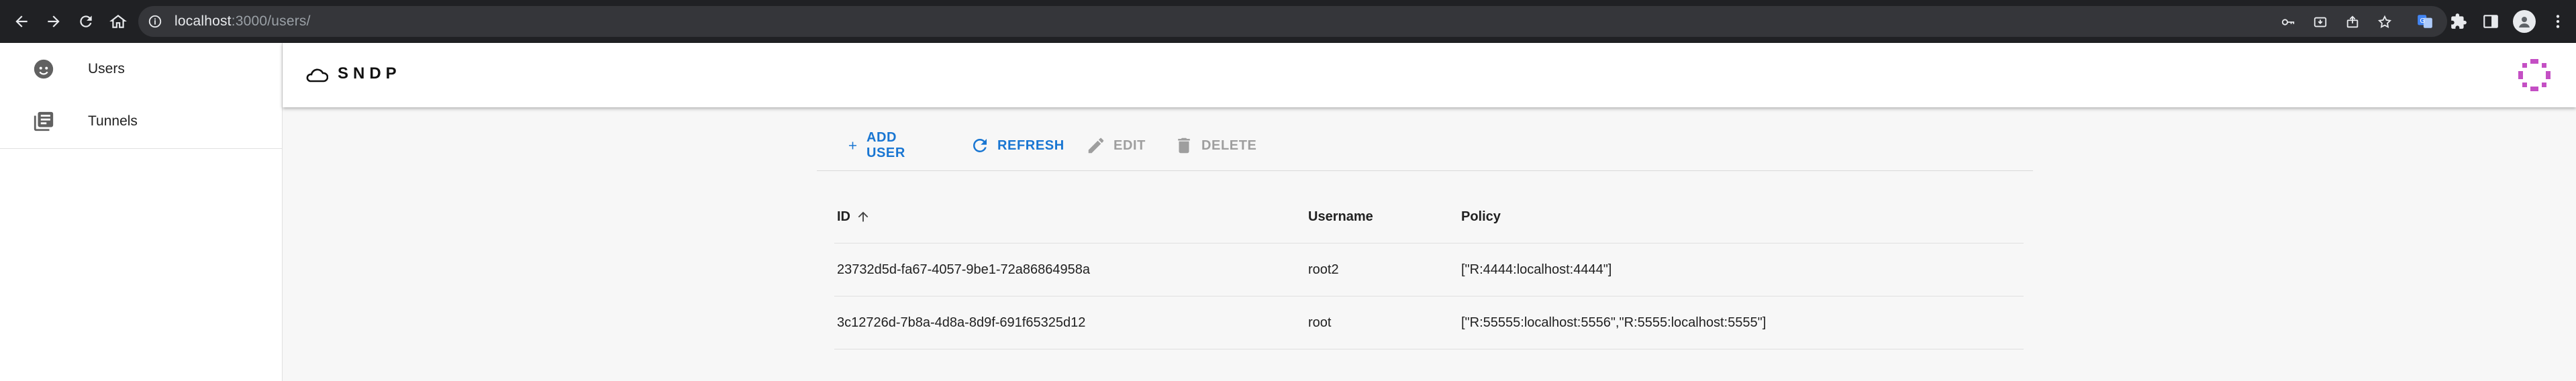  Describe the element at coordinates (2352, 23) in the screenshot. I see `share-icon` at that location.